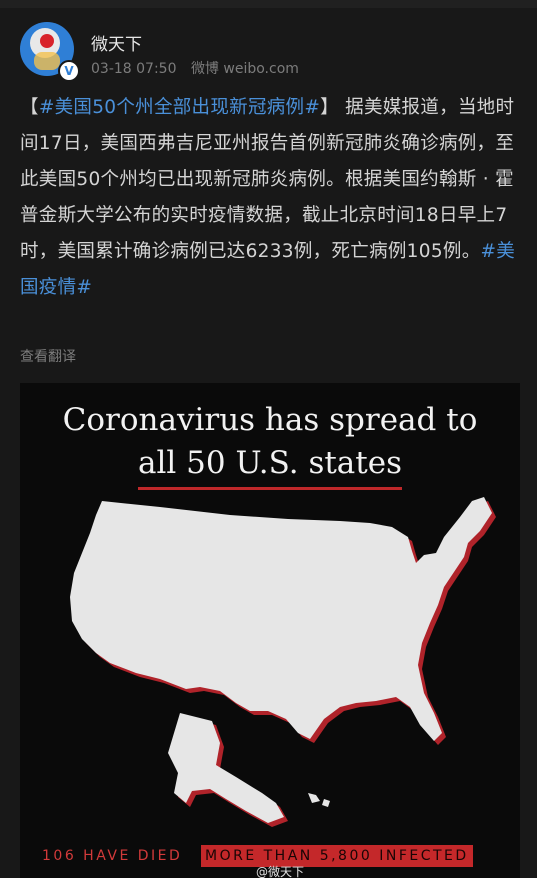 This screenshot has width=537, height=878. Describe the element at coordinates (270, 420) in the screenshot. I see `headline-line-1: Coronavirus has spread to` at that location.